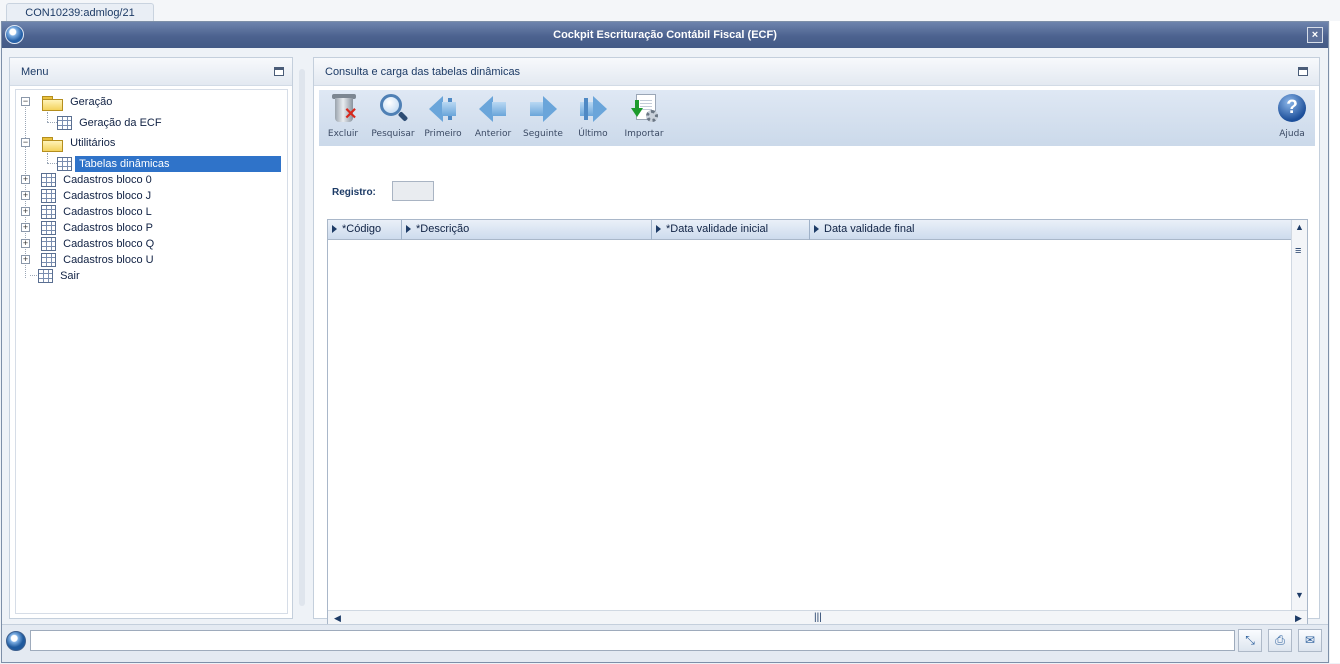 This screenshot has width=1340, height=664. I want to click on printer-icon: ⎙, so click(1280, 640).